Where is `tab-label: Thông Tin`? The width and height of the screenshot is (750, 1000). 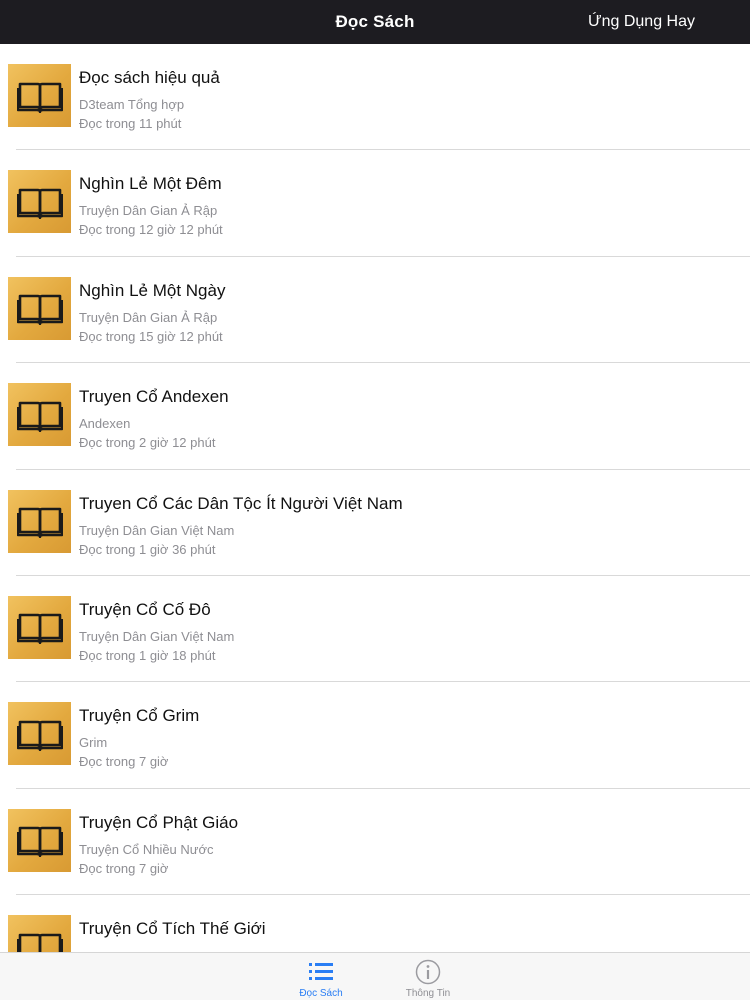
tab-label: Thông Tin is located at coordinates (428, 993).